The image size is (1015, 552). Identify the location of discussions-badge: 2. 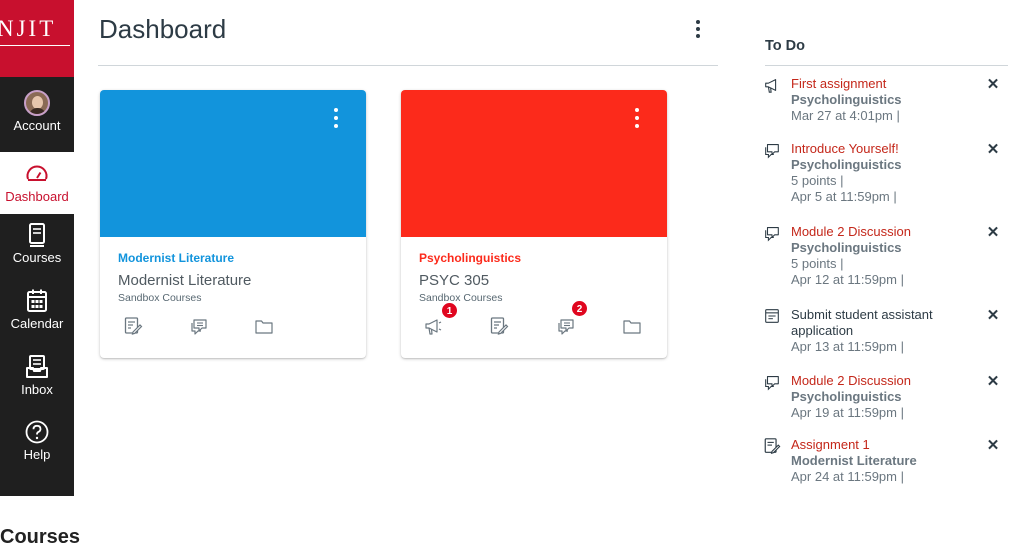
(579, 308).